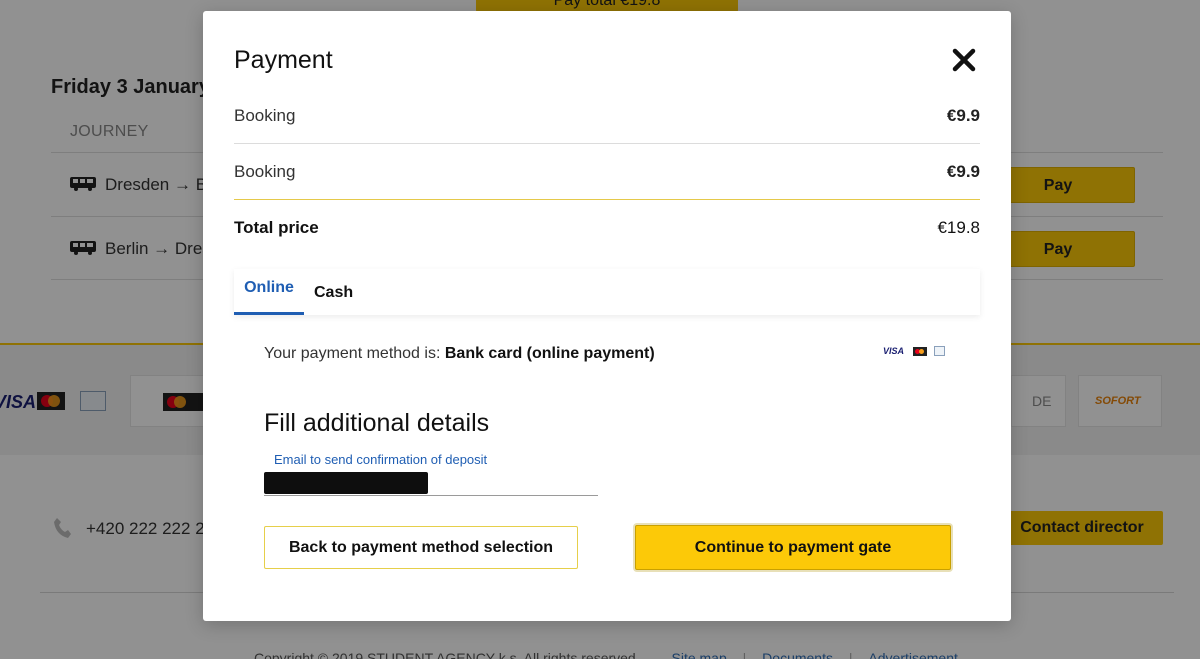 The image size is (1200, 659). I want to click on continue-to-payment-gate-button: Continue to payment gate, so click(793, 547).